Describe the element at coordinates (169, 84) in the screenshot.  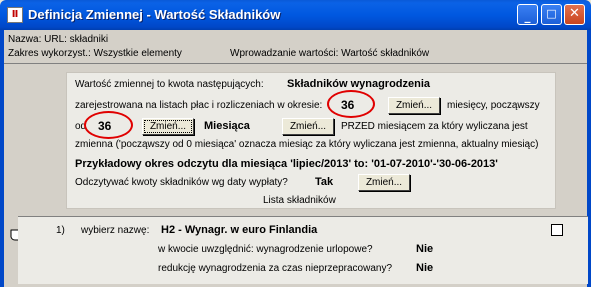
I see `value-intro-text: Wartość zmiennej to kwota następujących:` at that location.